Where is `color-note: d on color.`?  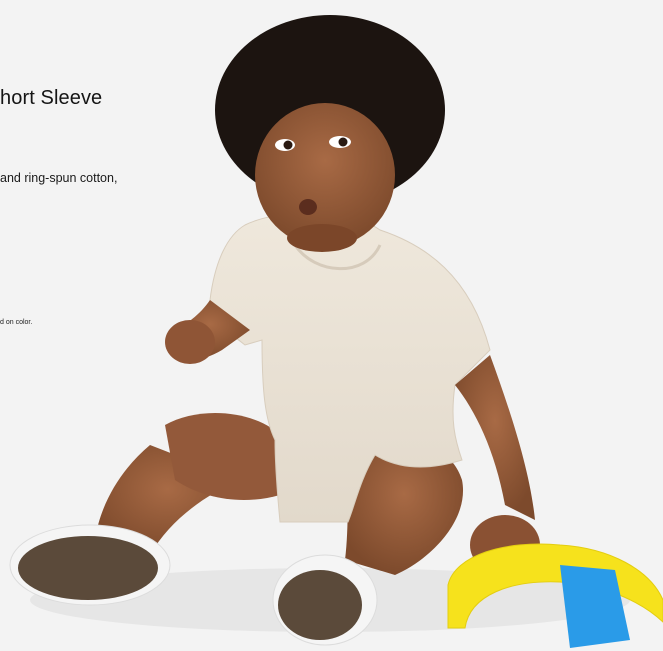 color-note: d on color. is located at coordinates (16, 322).